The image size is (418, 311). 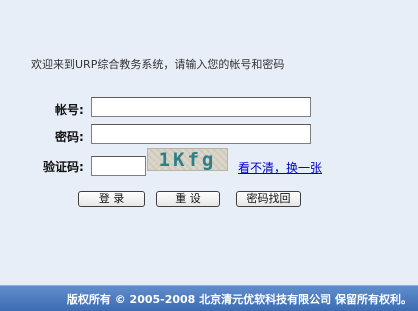 What do you see at coordinates (268, 199) in the screenshot?
I see `password-recovery-button: 密码找回` at bounding box center [268, 199].